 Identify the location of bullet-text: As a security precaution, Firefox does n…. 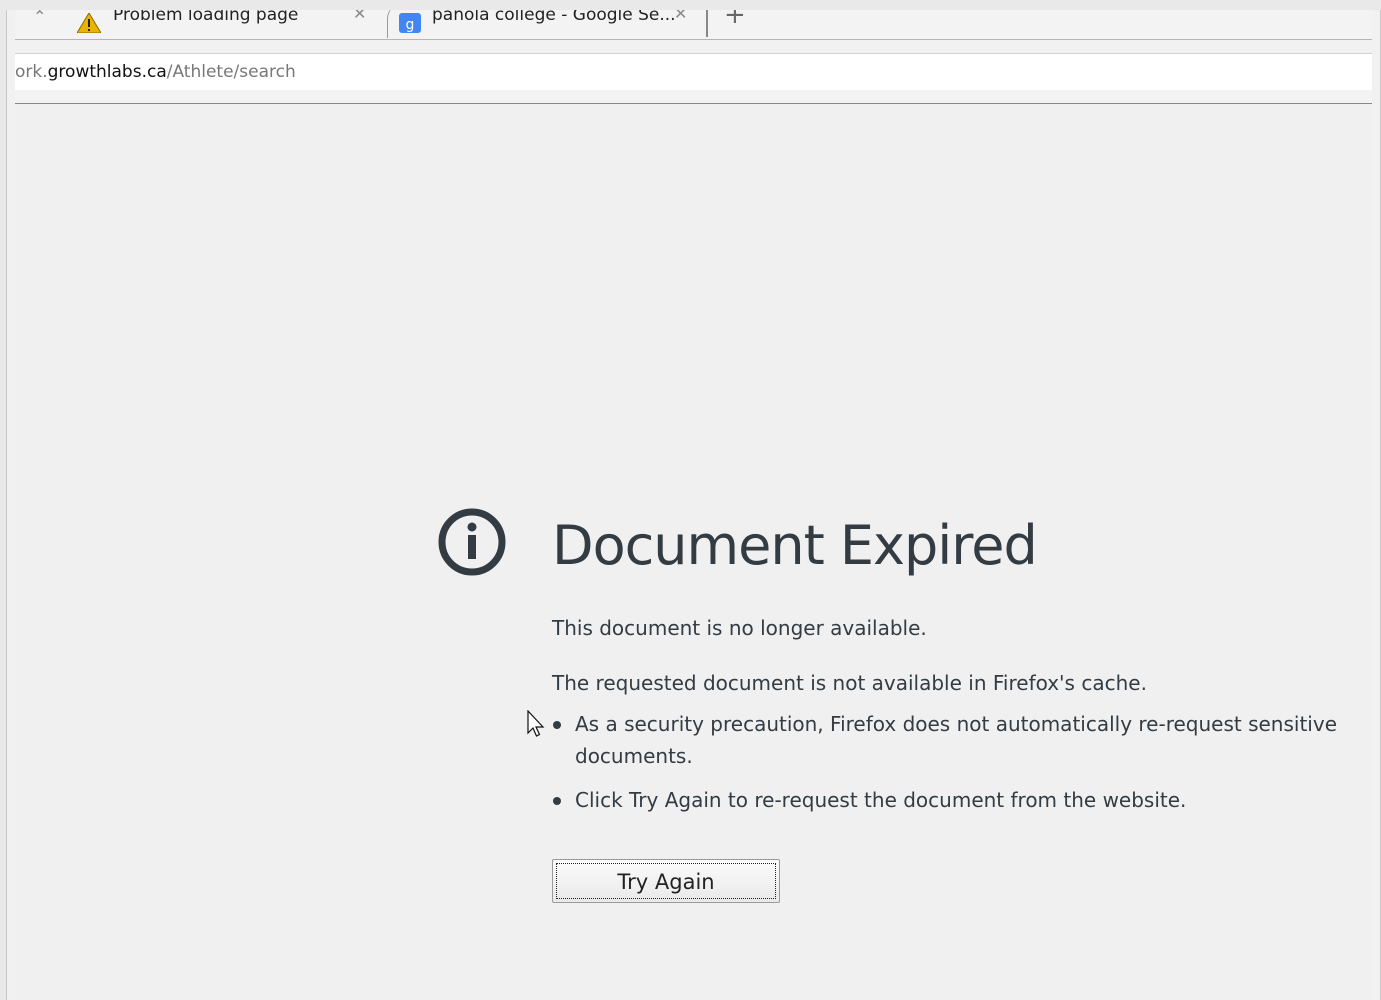
(956, 740).